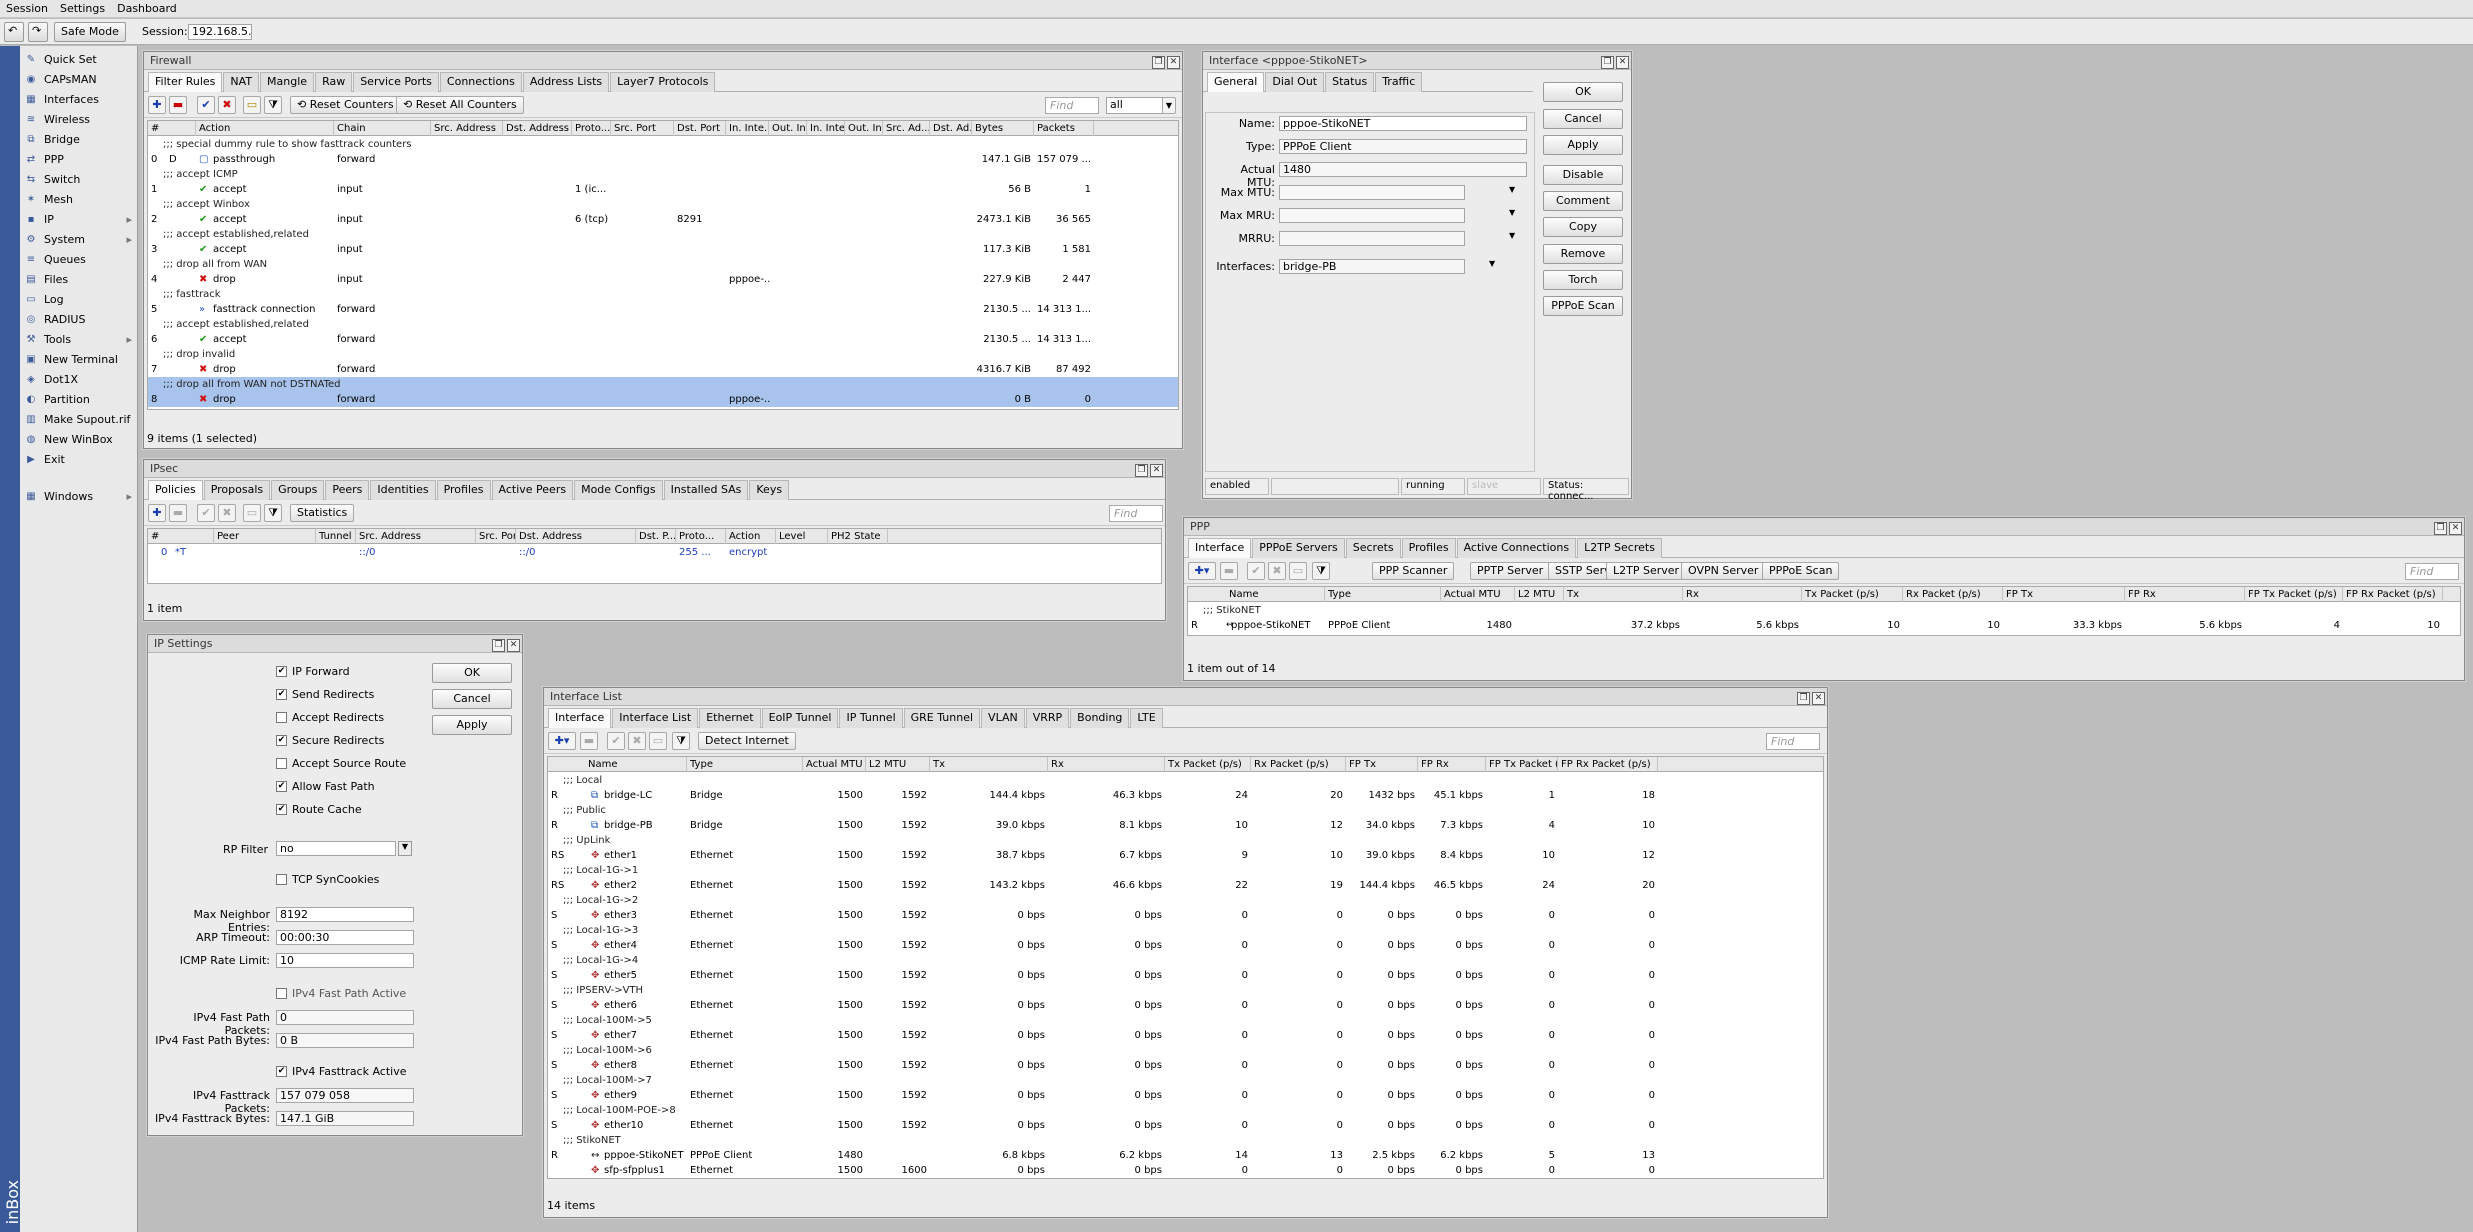 Image resolution: width=2473 pixels, height=1232 pixels. Describe the element at coordinates (1608, 764) in the screenshot. I see `column-header: FP Rx Packet (p/s)` at that location.